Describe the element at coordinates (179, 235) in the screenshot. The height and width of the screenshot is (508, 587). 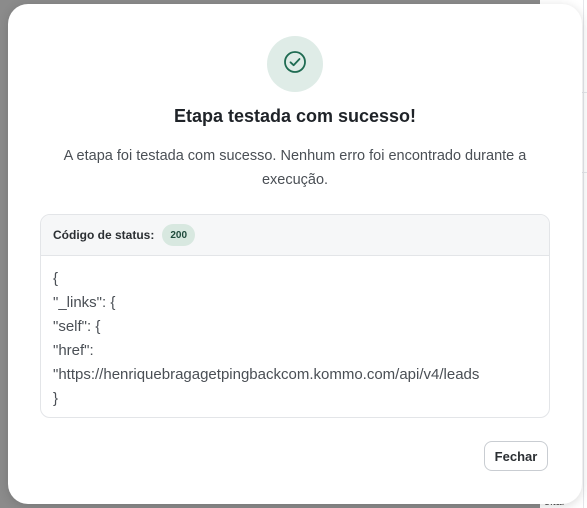
I see `status-code-badge: 200` at that location.